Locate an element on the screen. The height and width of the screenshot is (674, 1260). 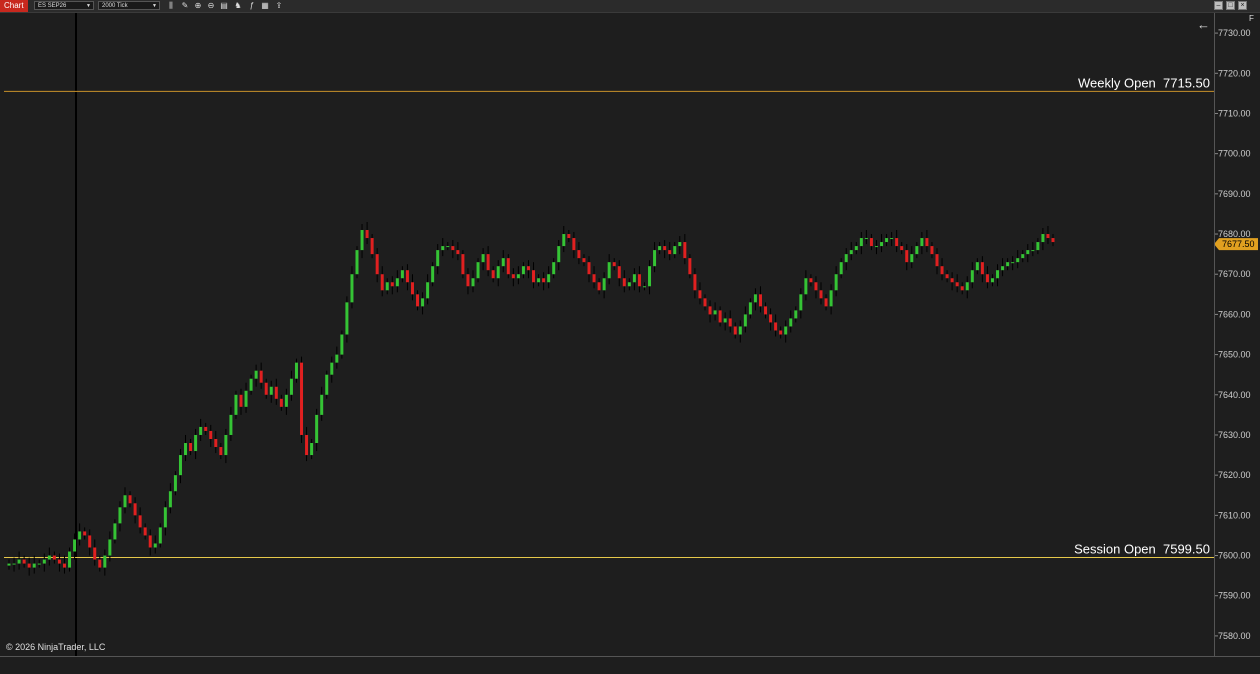
instrument-selector: ES SEP26 ▼ is located at coordinates (64, 5).